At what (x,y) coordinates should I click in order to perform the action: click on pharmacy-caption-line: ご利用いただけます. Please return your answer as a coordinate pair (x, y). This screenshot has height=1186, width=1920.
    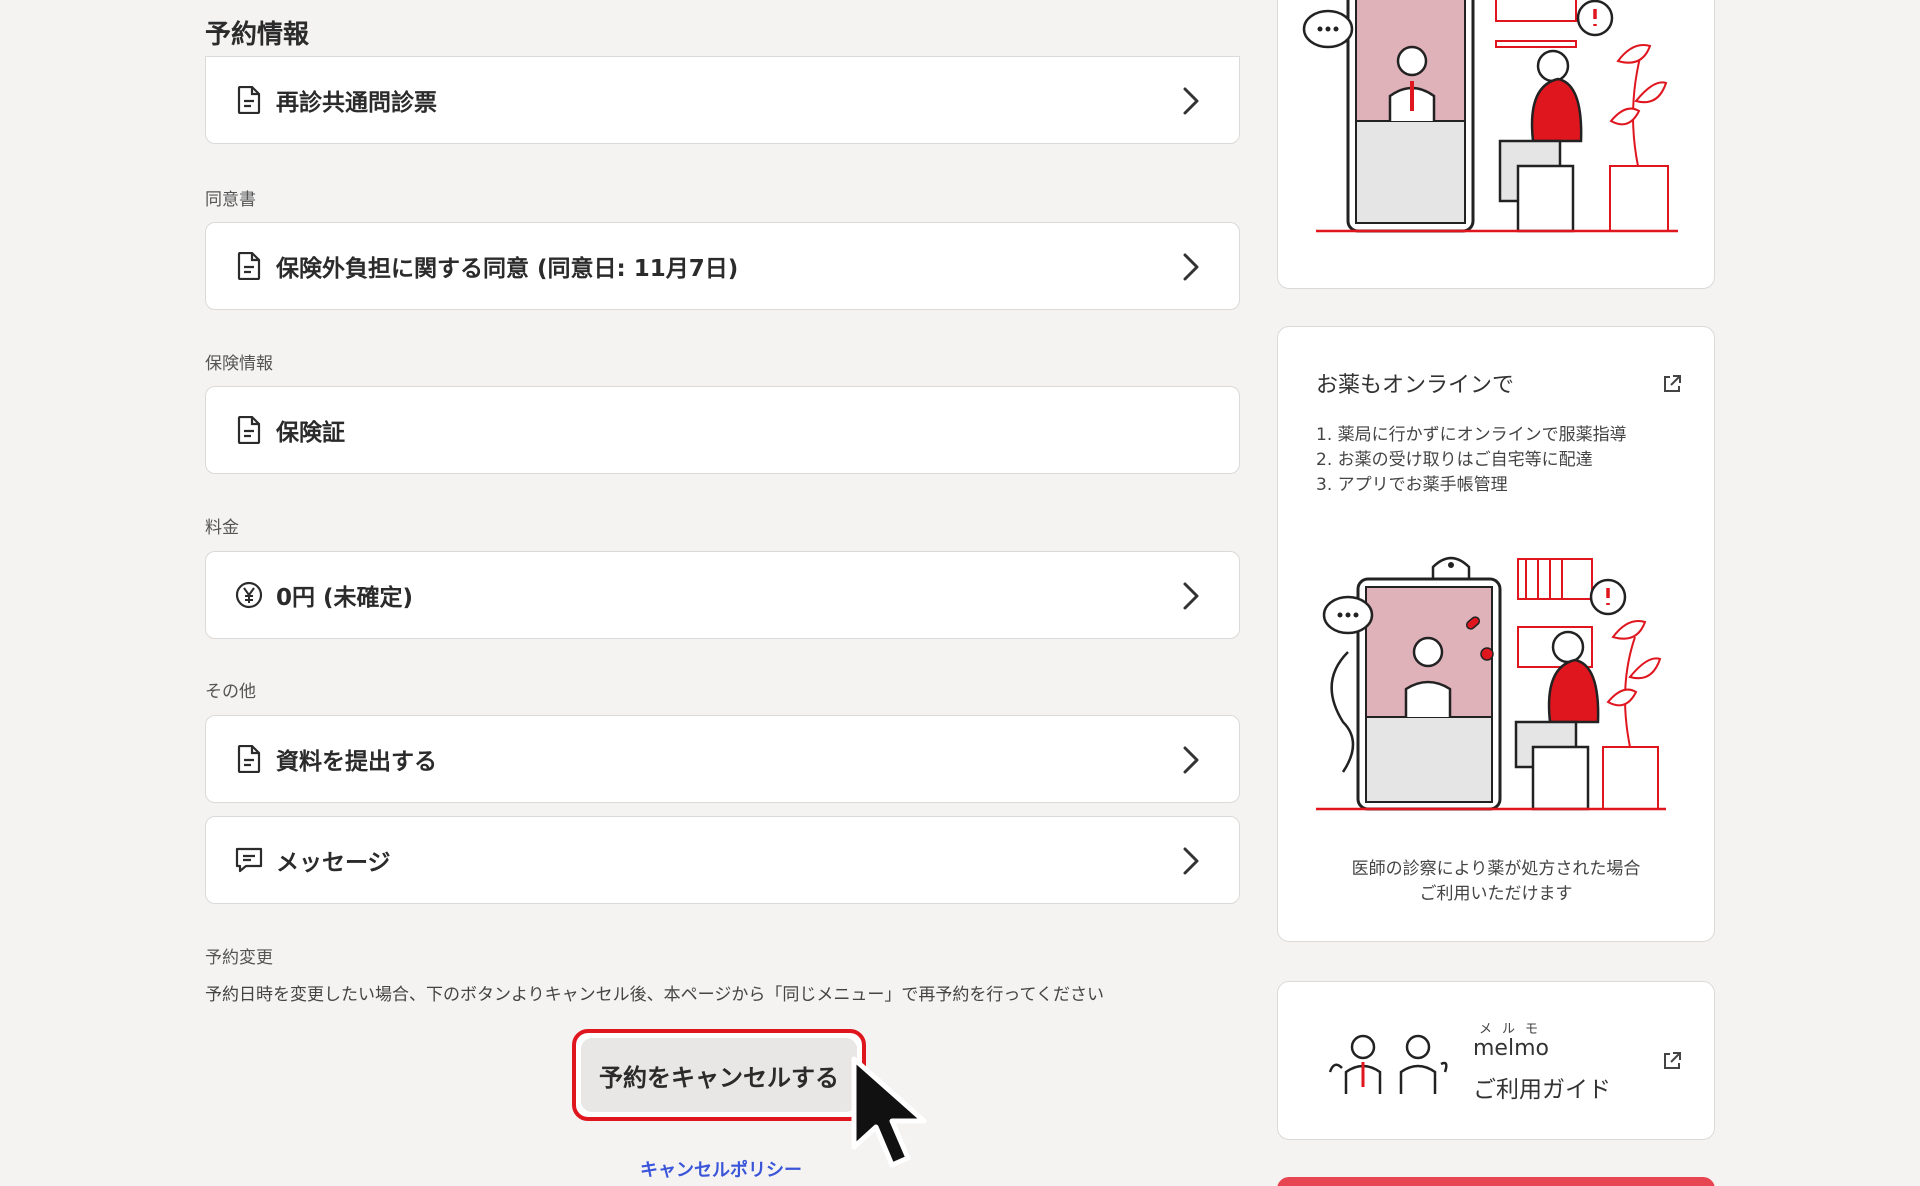
    Looking at the image, I should click on (1496, 894).